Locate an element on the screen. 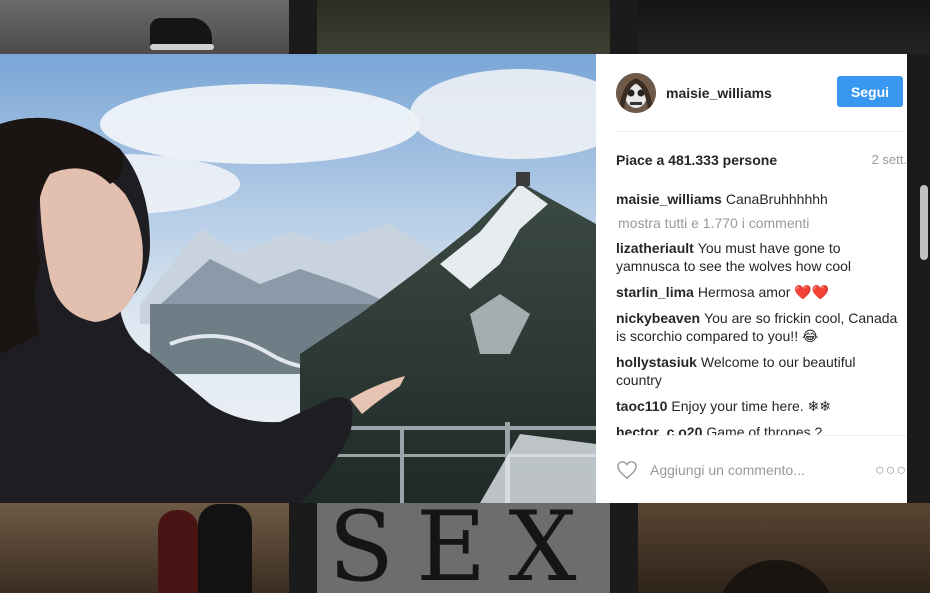 The height and width of the screenshot is (593, 930). comment-username: maisie_williams is located at coordinates (669, 199).